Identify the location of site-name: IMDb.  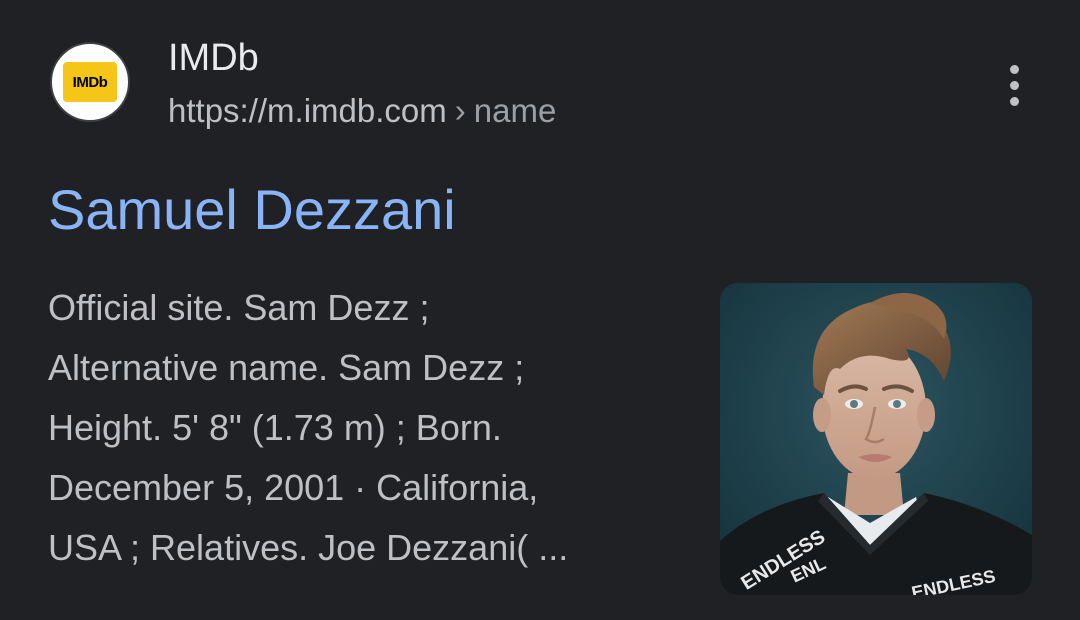
(213, 58).